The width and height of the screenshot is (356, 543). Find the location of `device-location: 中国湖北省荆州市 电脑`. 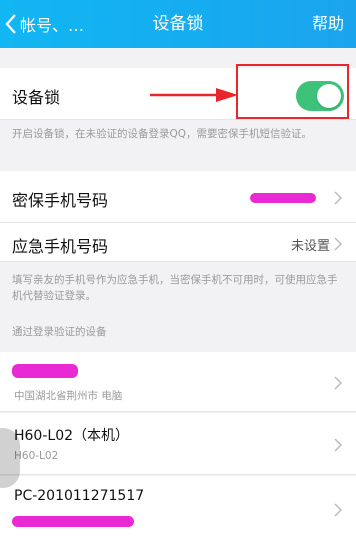

device-location: 中国湖北省荆州市 电脑 is located at coordinates (68, 396).